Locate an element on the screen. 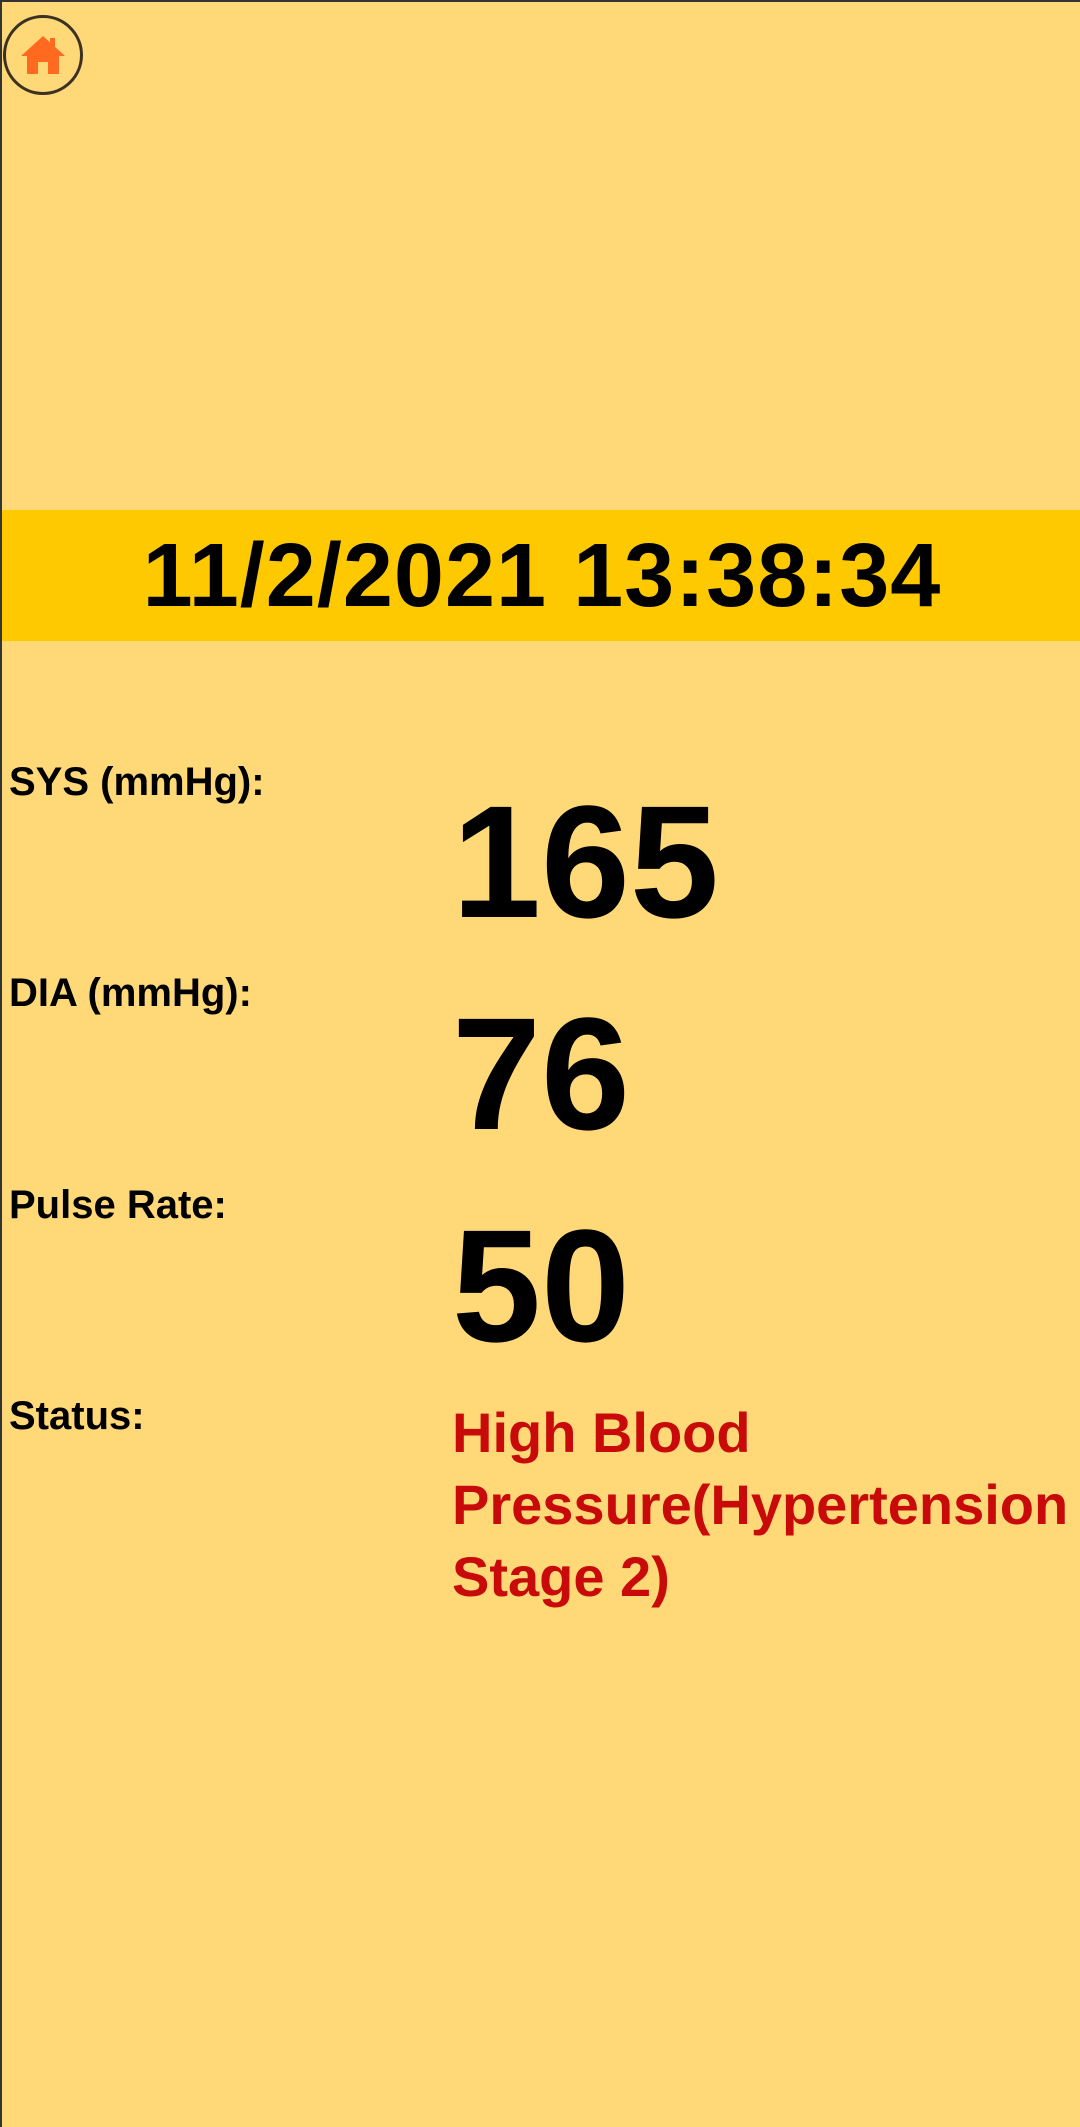 This screenshot has width=1080, height=2127. dia-label: DIA (mmHg): is located at coordinates (130, 993).